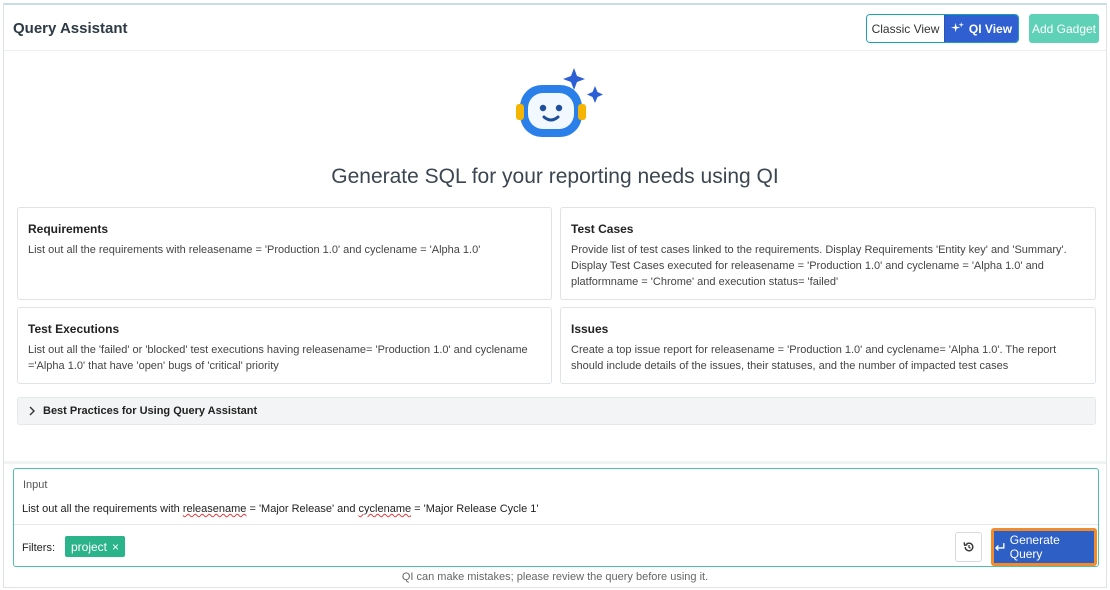 The height and width of the screenshot is (590, 1110). Describe the element at coordinates (602, 229) in the screenshot. I see `card-title: Test Cases` at that location.